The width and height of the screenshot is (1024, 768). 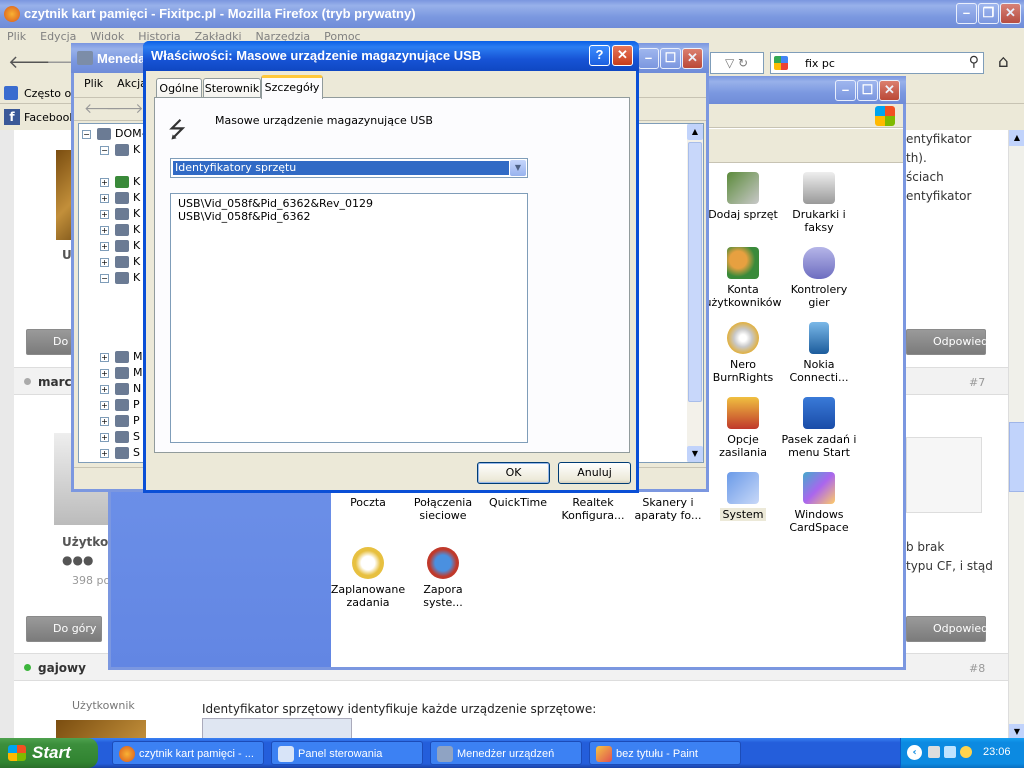 I want to click on menu-file: Plik, so click(x=16, y=36).